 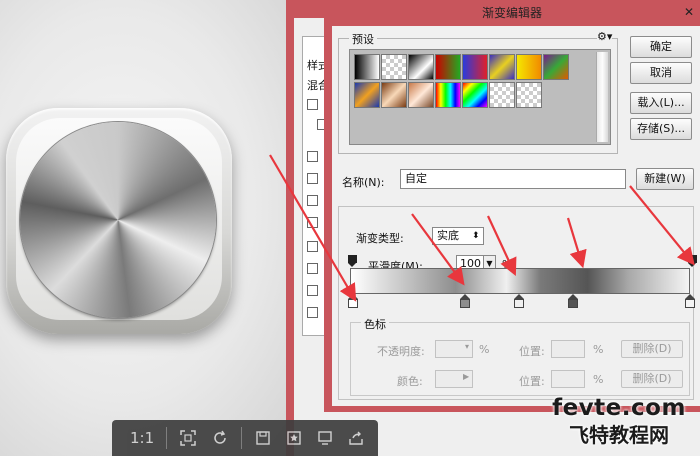 What do you see at coordinates (490, 264) in the screenshot?
I see `chevron-down-icon: ▼` at bounding box center [490, 264].